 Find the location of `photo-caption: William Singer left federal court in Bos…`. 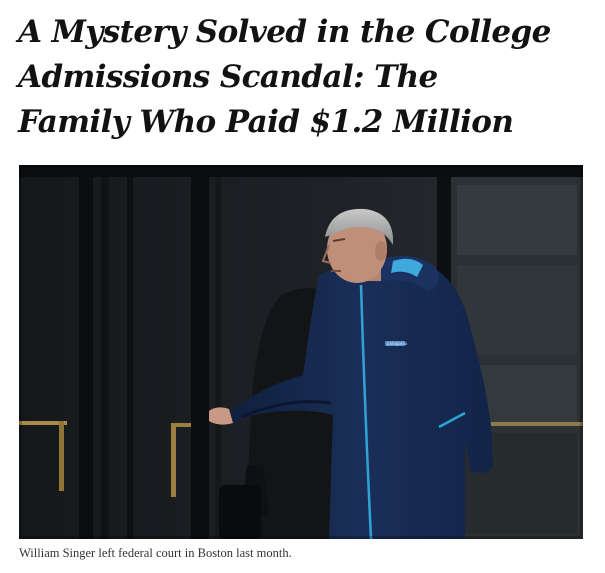

photo-caption: William Singer left federal court in Bos… is located at coordinates (155, 553).